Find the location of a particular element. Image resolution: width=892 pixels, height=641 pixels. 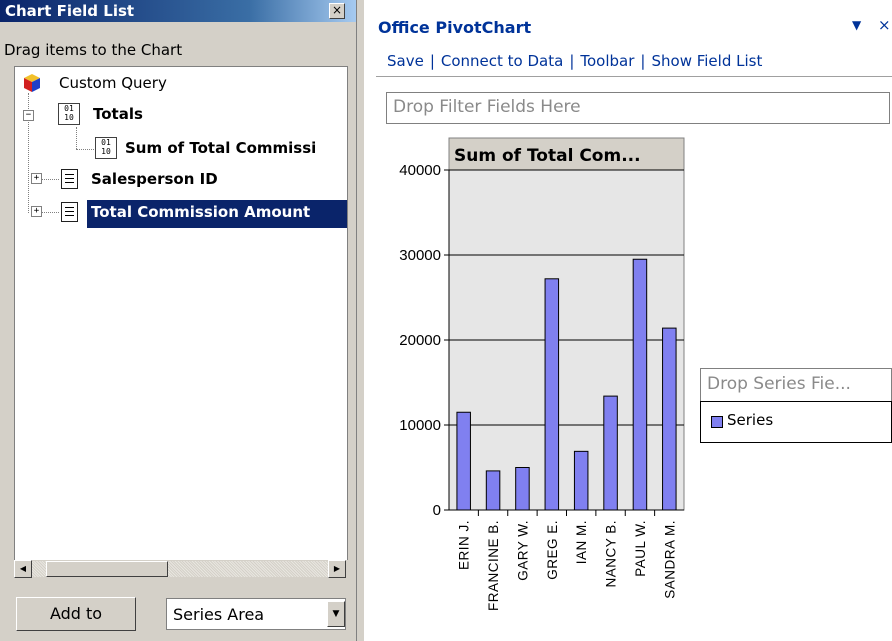

tree-item-sum-total-commission: Sum of Total Commissi is located at coordinates (220, 148).